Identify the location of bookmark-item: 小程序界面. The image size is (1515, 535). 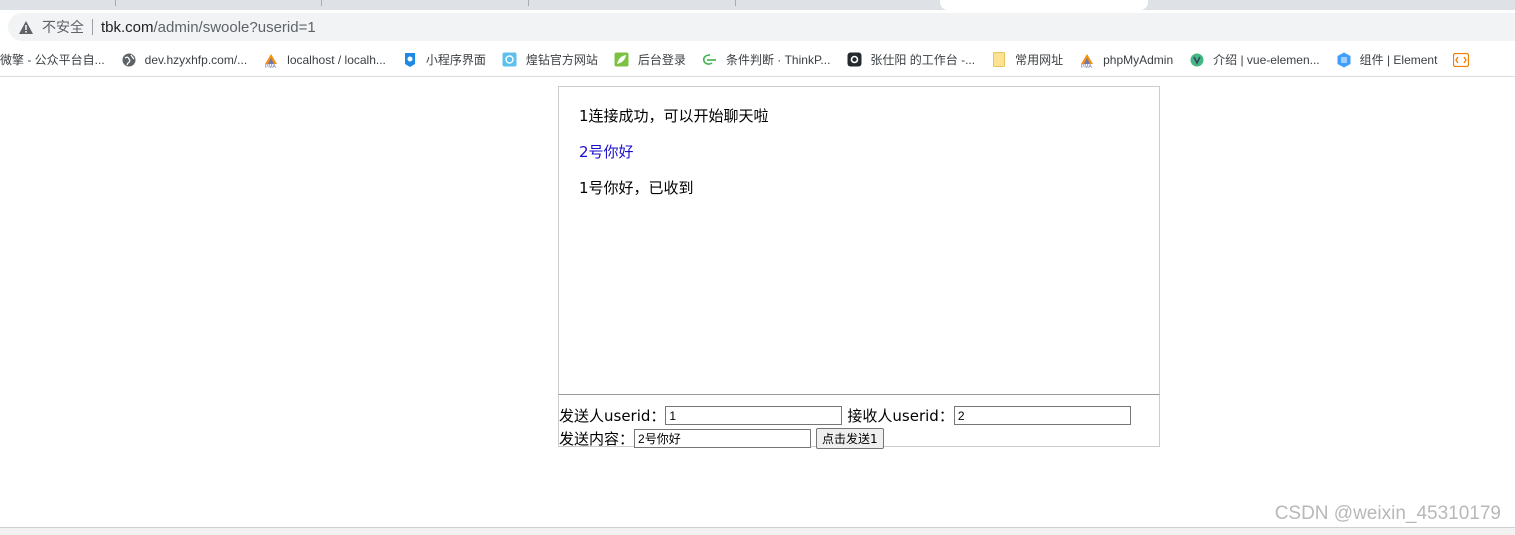
(444, 60).